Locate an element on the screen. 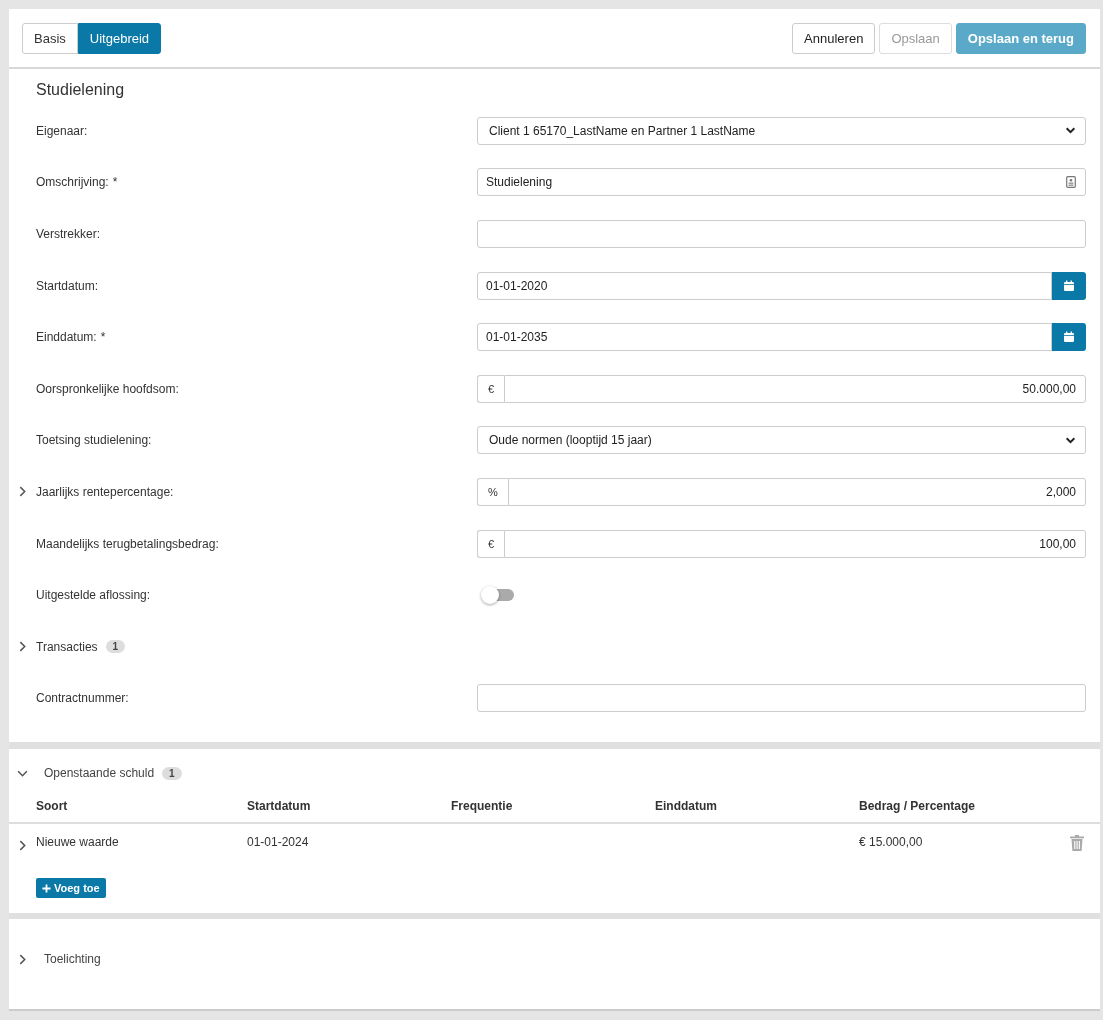 Image resolution: width=1103 pixels, height=1020 pixels. field-label: Startdatum: is located at coordinates (67, 285).